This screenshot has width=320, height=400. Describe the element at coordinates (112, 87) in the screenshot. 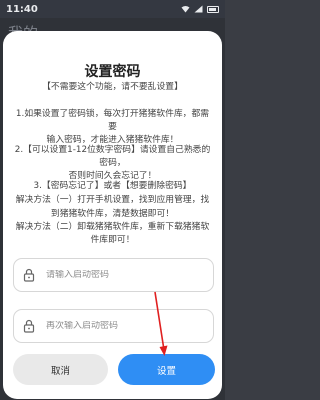

I see `dialog-warning-text: 【不需要这个功能，请不要乱设置】` at that location.